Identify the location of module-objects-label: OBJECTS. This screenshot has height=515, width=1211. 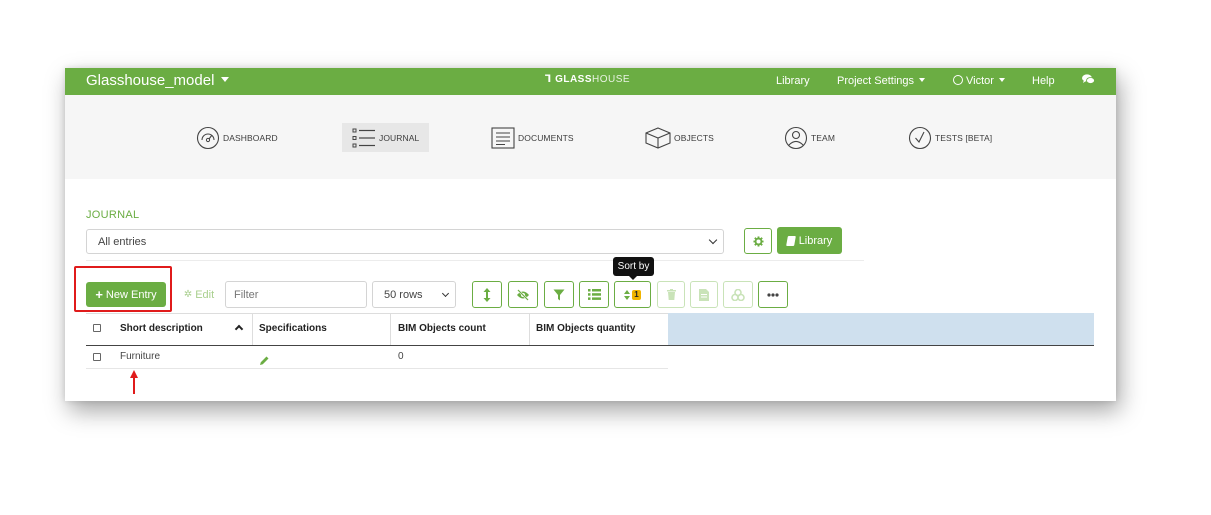
(694, 137).